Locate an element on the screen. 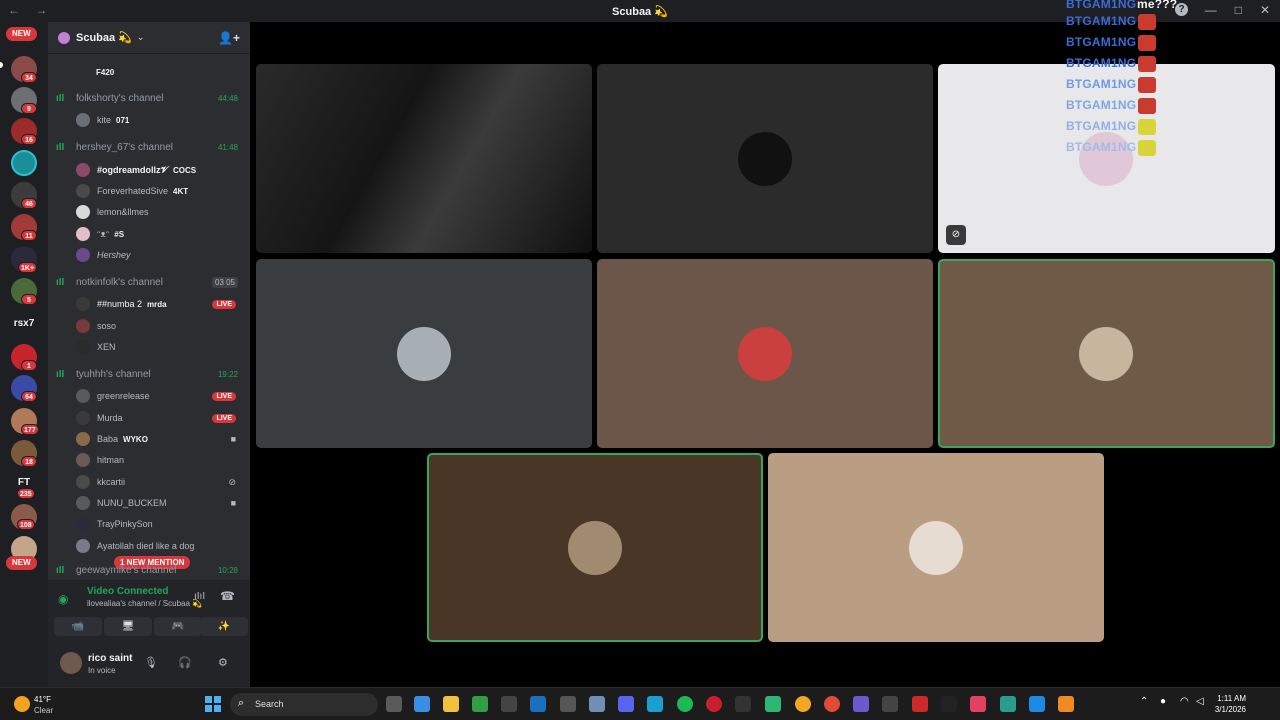  voice-member: Ayatollah died like a dog is located at coordinates (160, 546).